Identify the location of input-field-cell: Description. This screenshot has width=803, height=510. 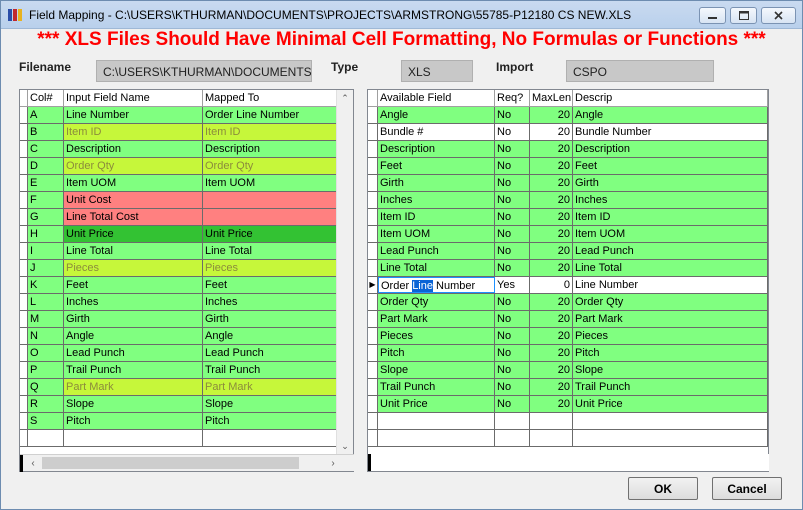
(133, 149).